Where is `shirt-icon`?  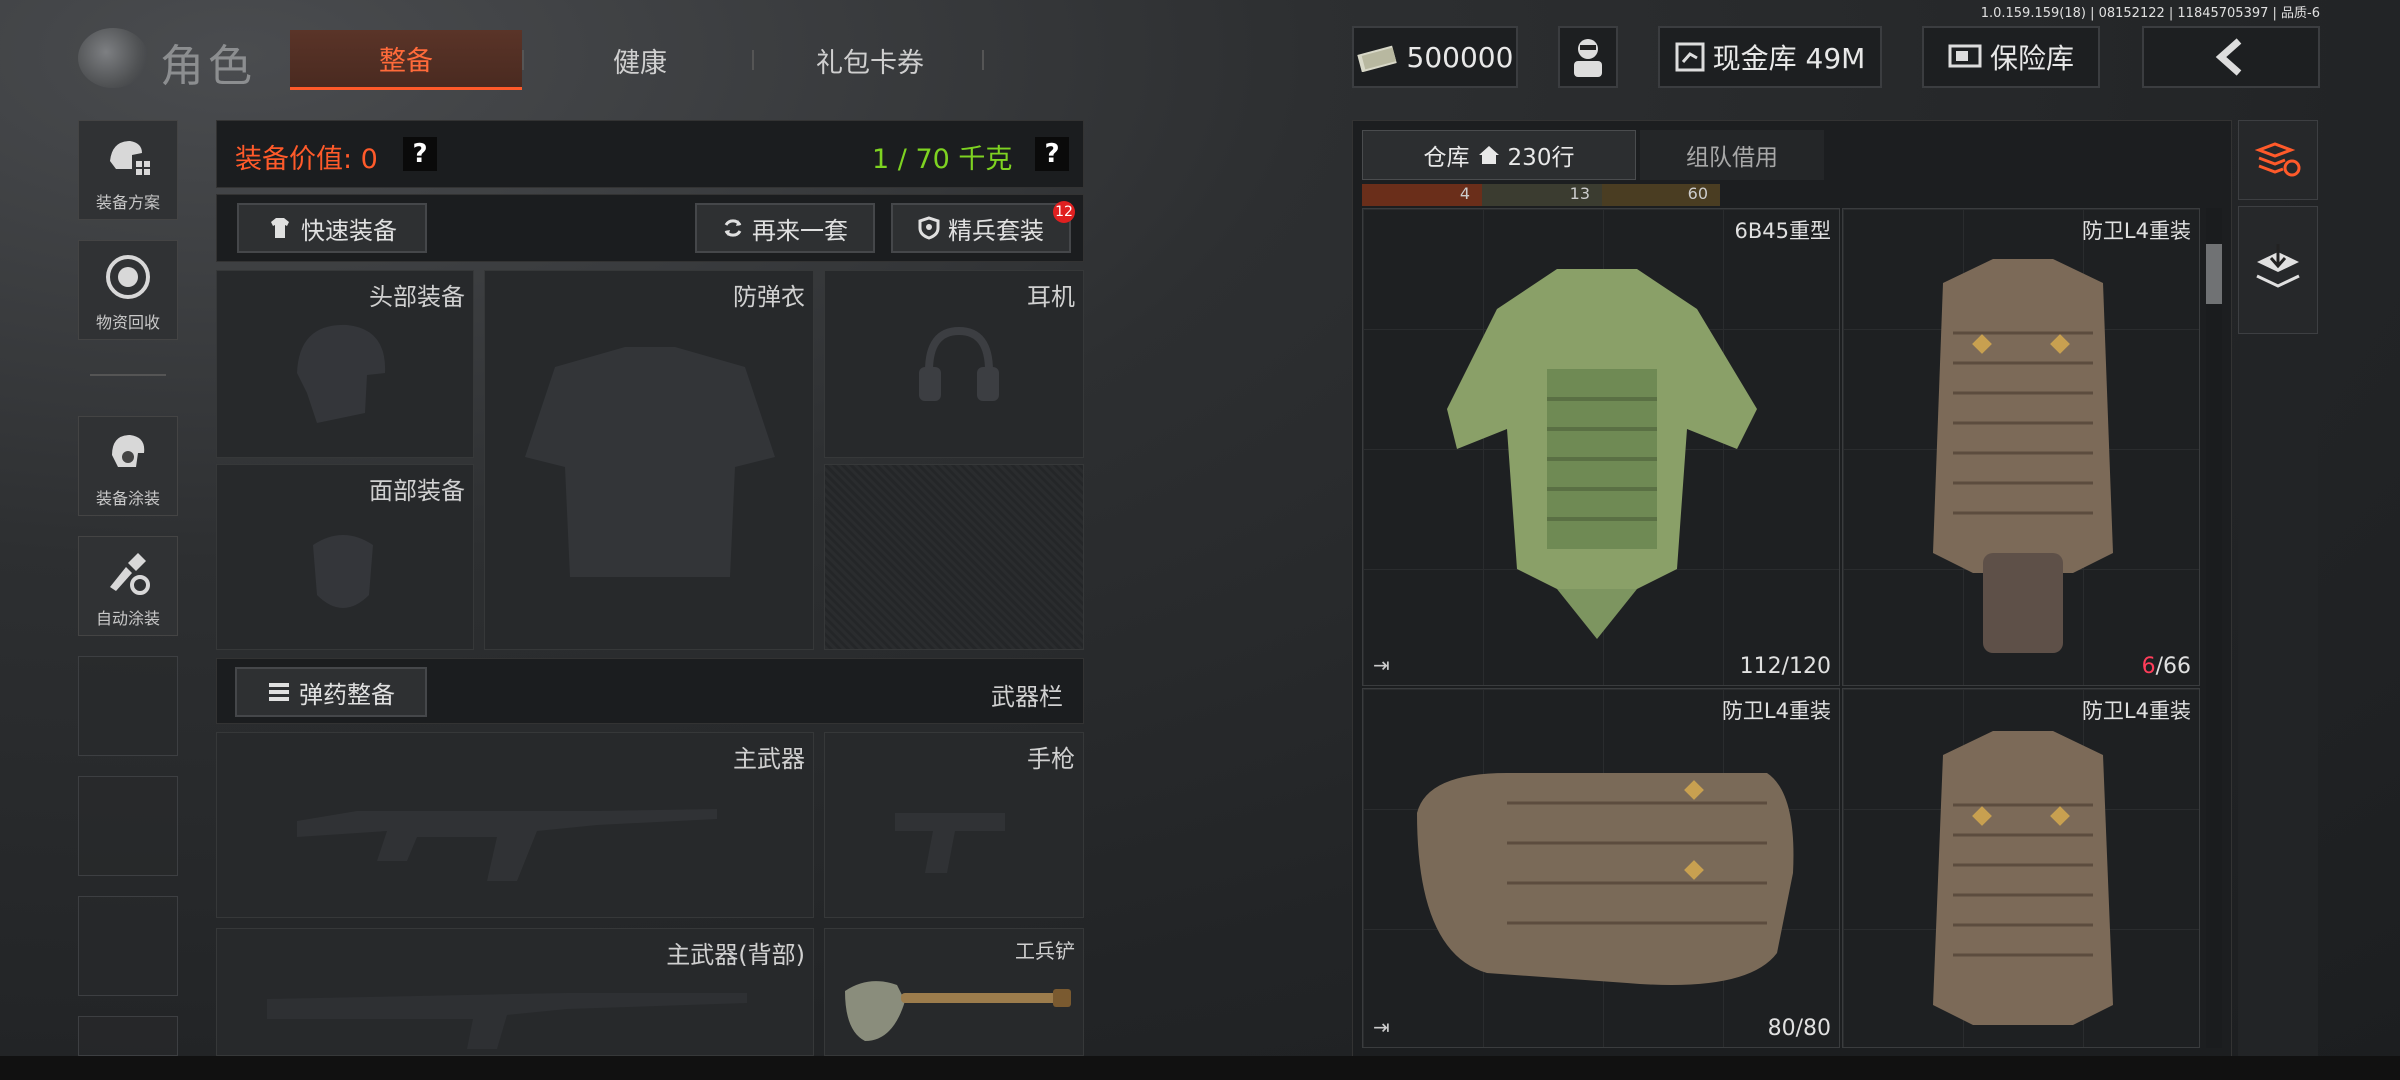 shirt-icon is located at coordinates (280, 228).